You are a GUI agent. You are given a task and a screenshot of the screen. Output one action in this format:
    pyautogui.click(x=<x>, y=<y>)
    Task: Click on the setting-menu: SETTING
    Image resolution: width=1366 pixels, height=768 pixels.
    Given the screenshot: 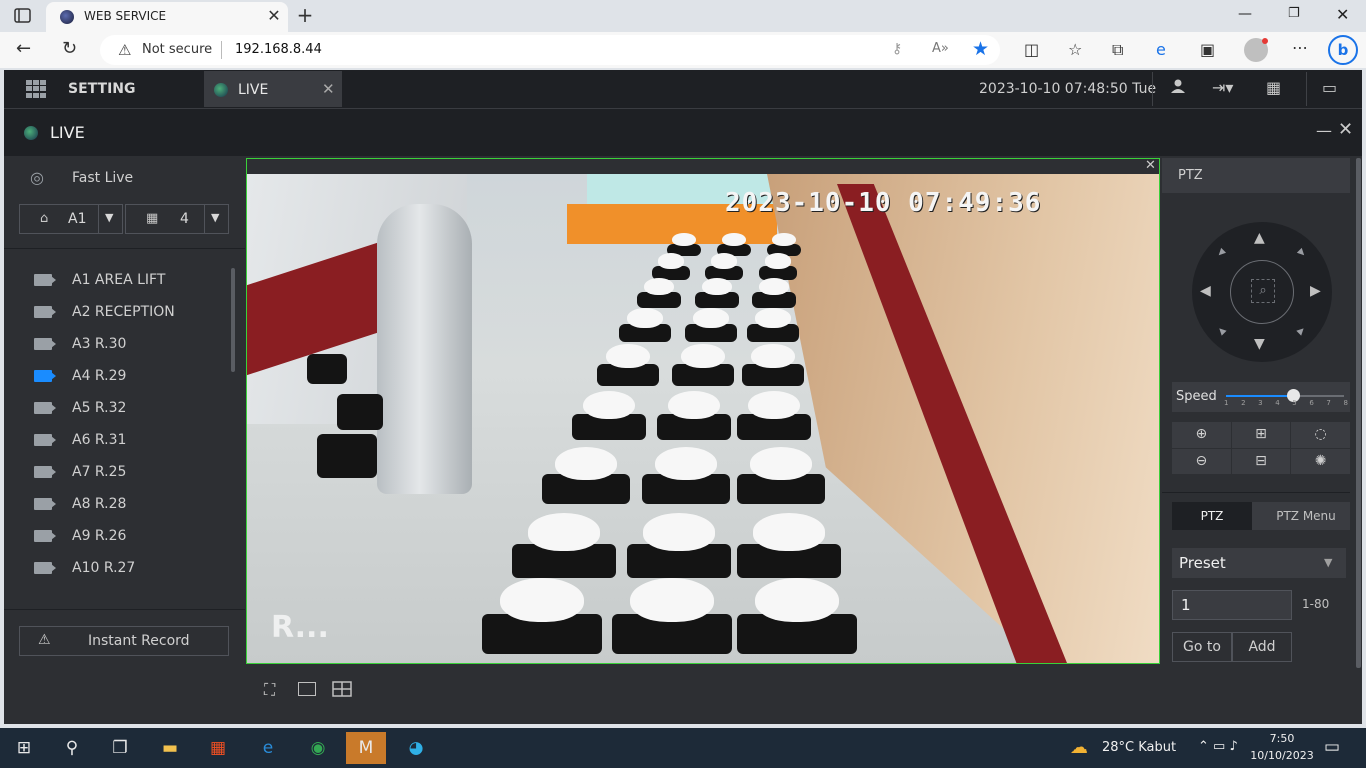 What is the action you would take?
    pyautogui.click(x=101, y=89)
    